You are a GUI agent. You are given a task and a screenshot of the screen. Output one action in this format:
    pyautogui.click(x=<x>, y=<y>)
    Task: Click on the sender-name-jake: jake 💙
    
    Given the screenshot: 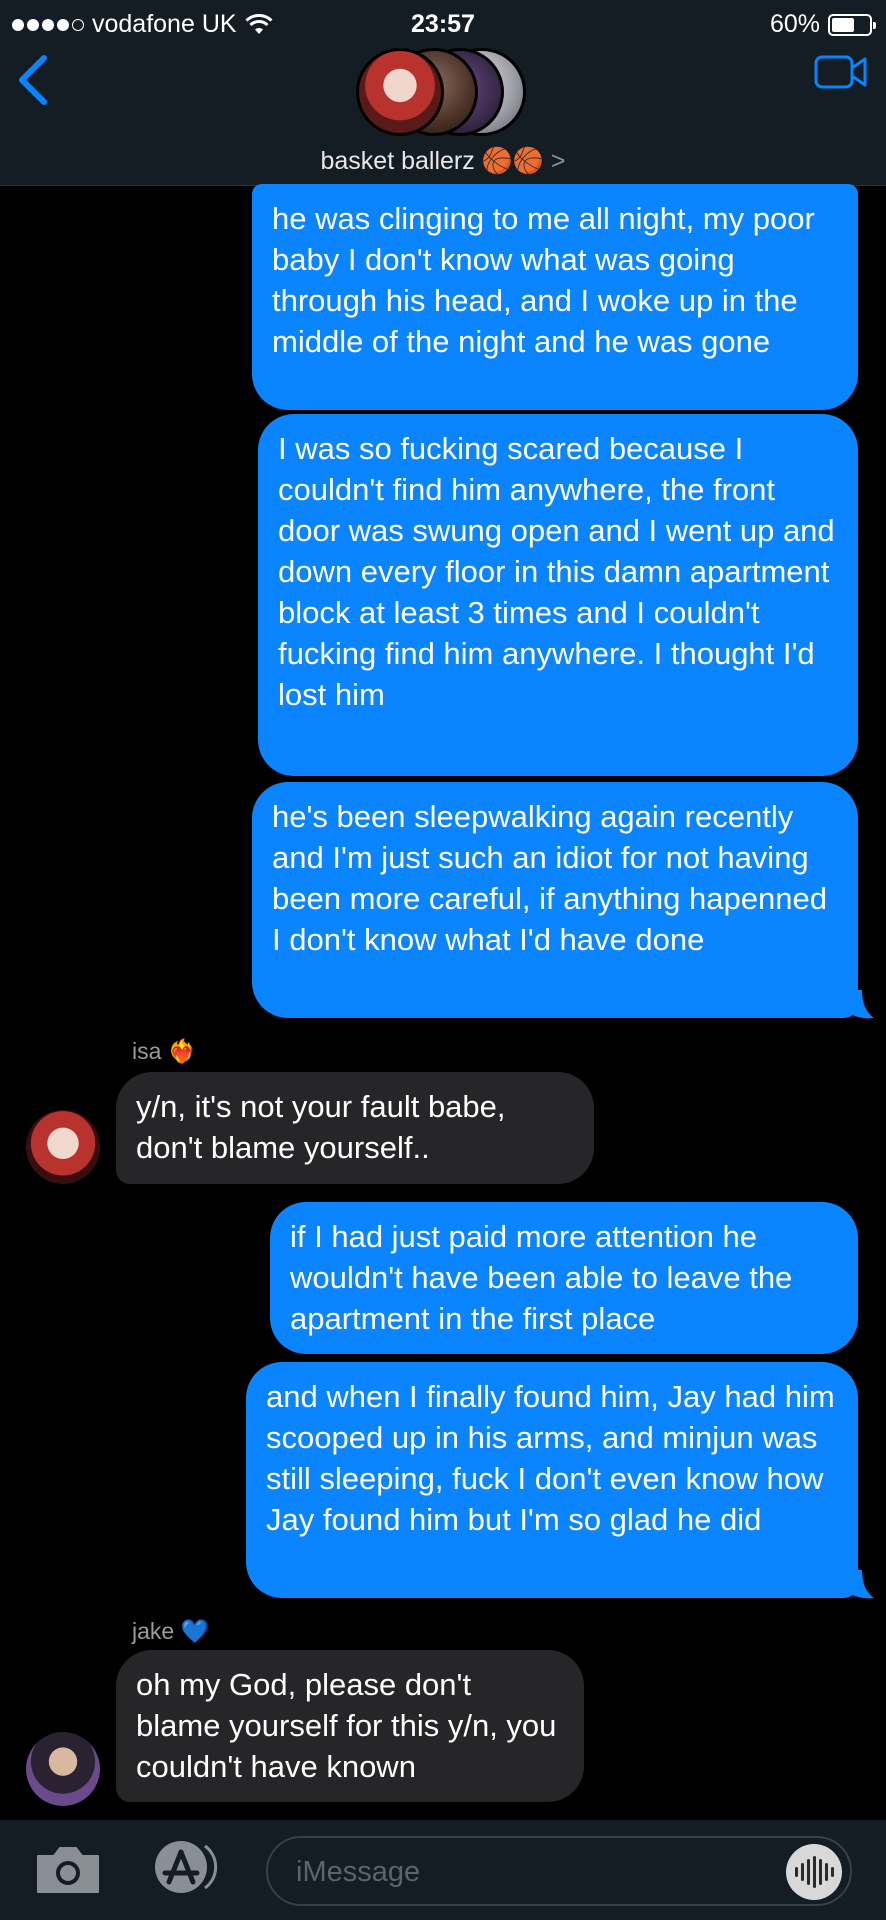 What is the action you would take?
    pyautogui.click(x=171, y=1631)
    